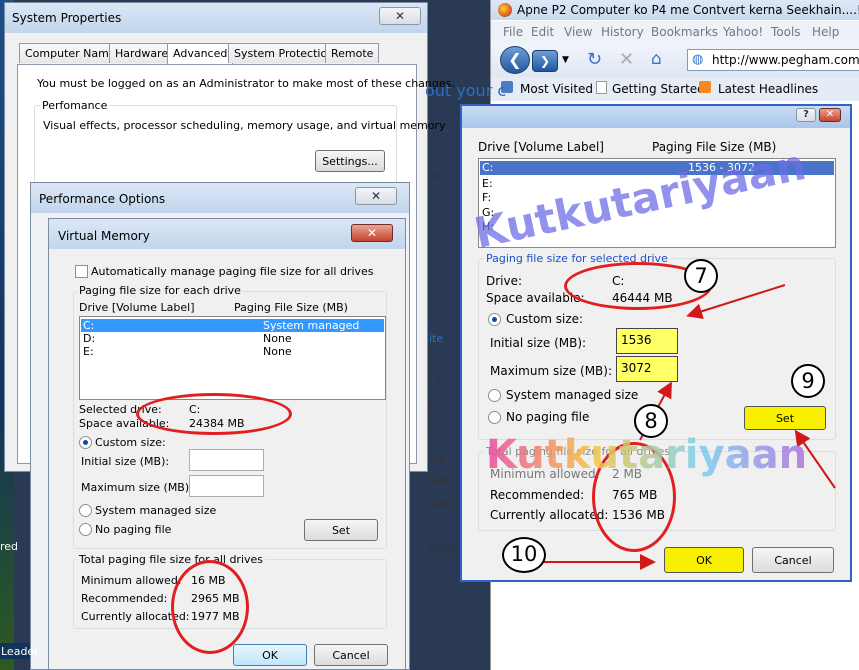 This screenshot has width=859, height=670. Describe the element at coordinates (9, 546) in the screenshot. I see `desktop-icon-label: red` at that location.